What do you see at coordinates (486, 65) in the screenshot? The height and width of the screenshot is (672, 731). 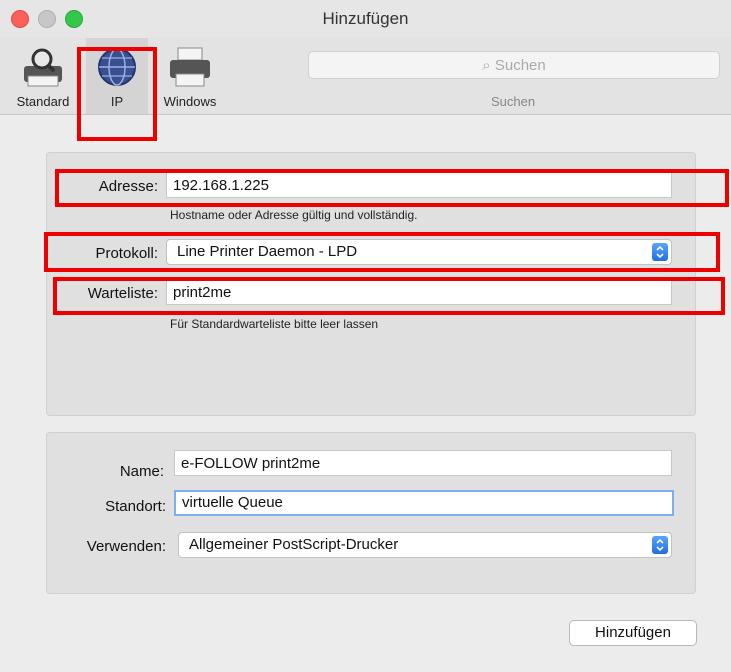 I see `search-icon: ⌕` at bounding box center [486, 65].